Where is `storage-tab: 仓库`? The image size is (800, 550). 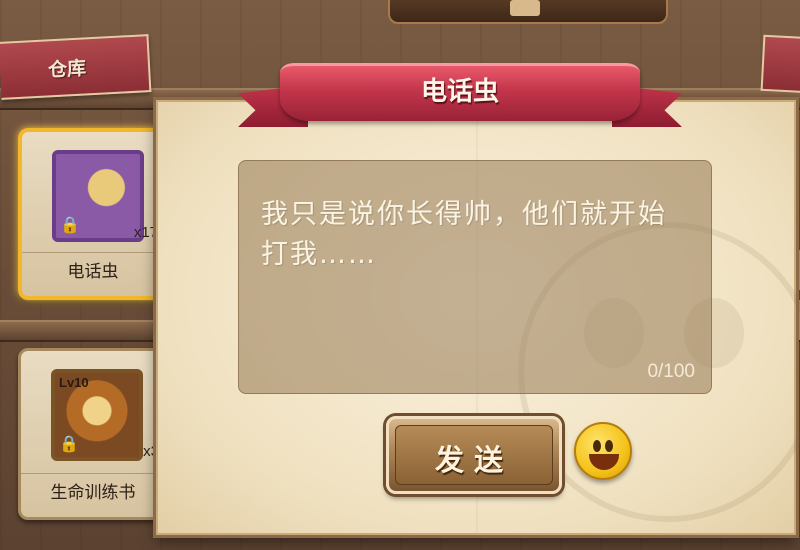
storage-tab: 仓库 is located at coordinates (76, 67).